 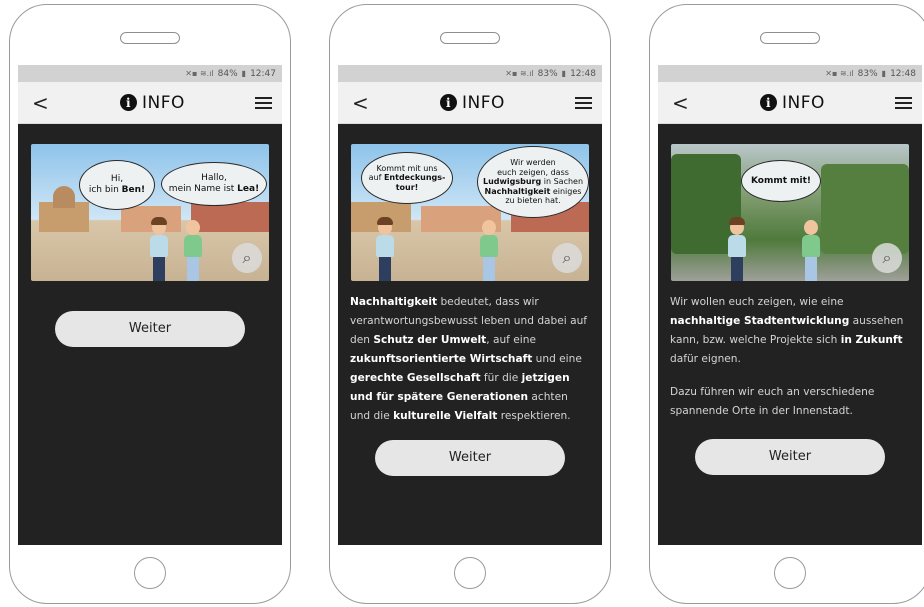 I want to click on text-run: dafür eignen., so click(x=705, y=359).